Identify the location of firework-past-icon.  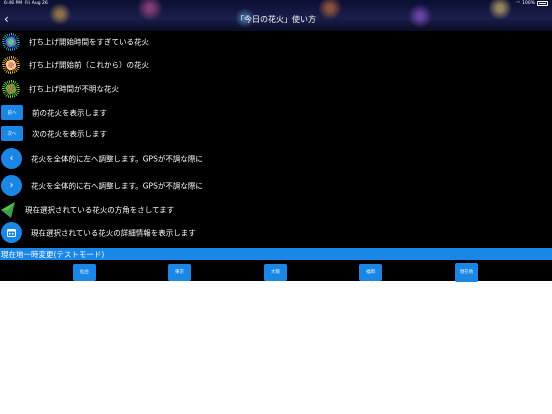
(11, 42).